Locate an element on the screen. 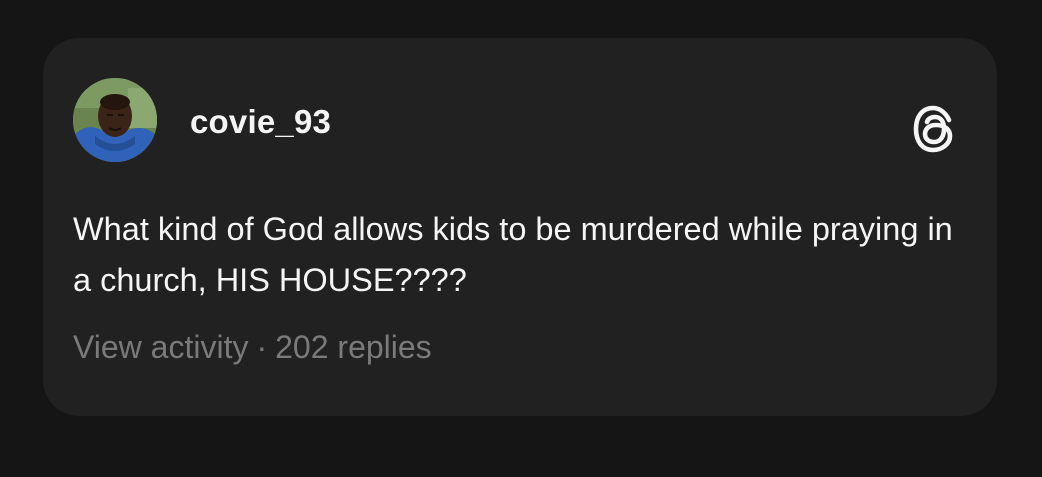  user-avatar is located at coordinates (115, 120).